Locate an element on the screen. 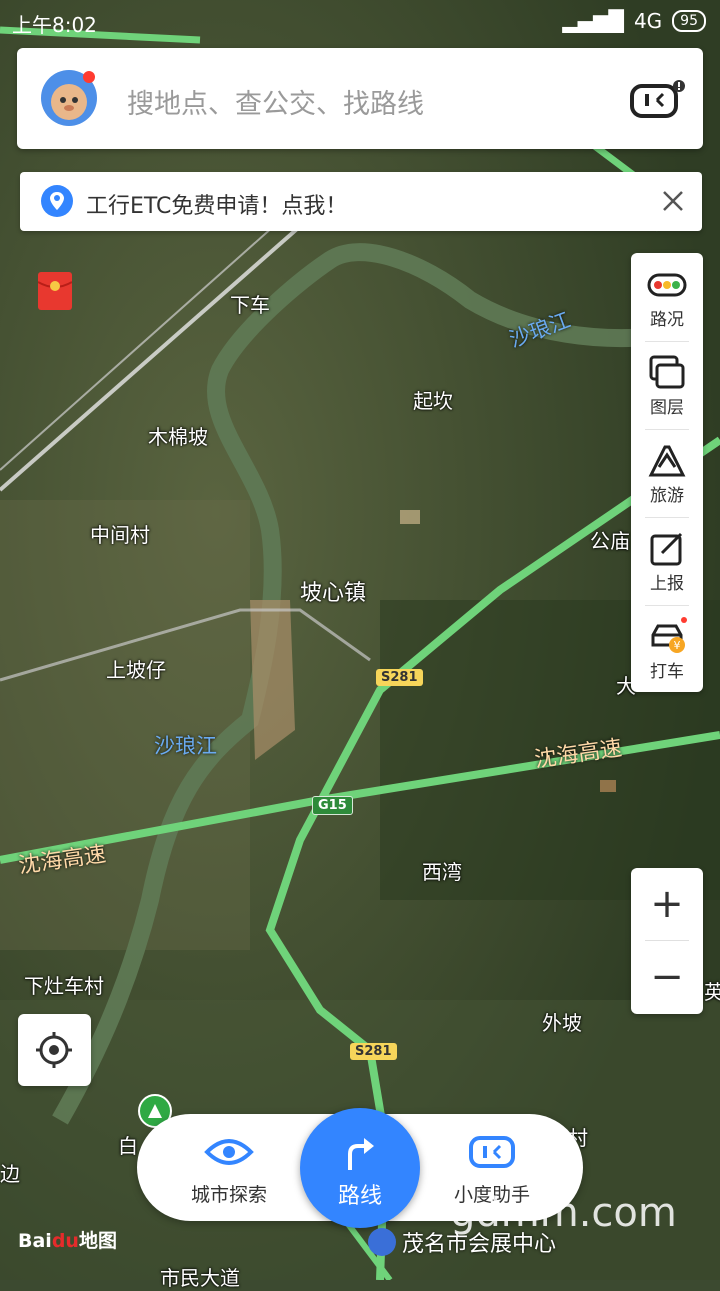 This screenshot has height=1291, width=720. logo-map: 地图 is located at coordinates (97, 1241).